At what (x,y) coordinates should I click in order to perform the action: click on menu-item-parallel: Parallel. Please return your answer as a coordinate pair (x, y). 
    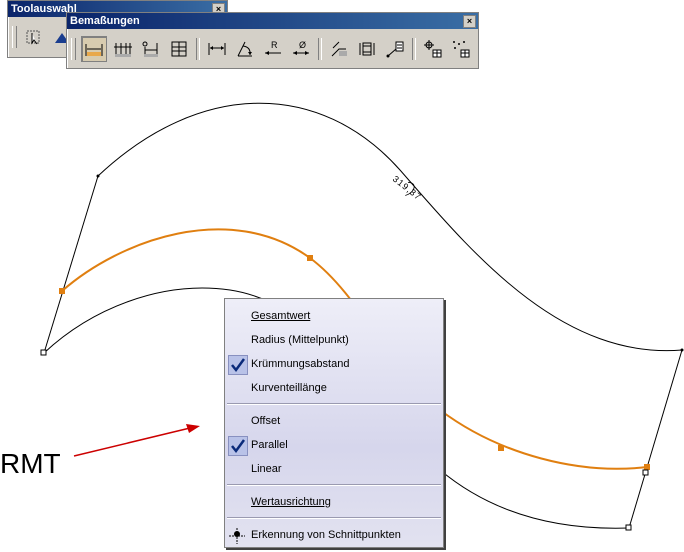
    Looking at the image, I should click on (334, 445).